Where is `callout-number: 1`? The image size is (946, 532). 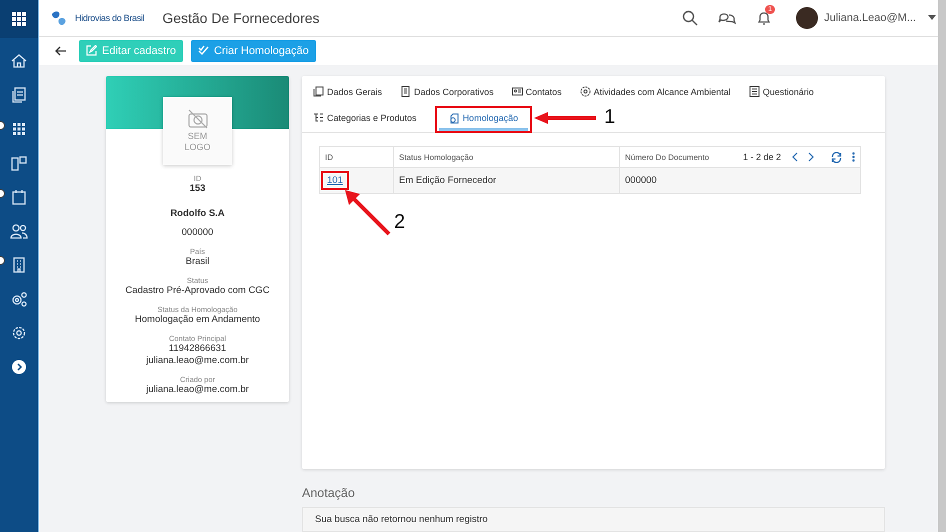 callout-number: 1 is located at coordinates (610, 117).